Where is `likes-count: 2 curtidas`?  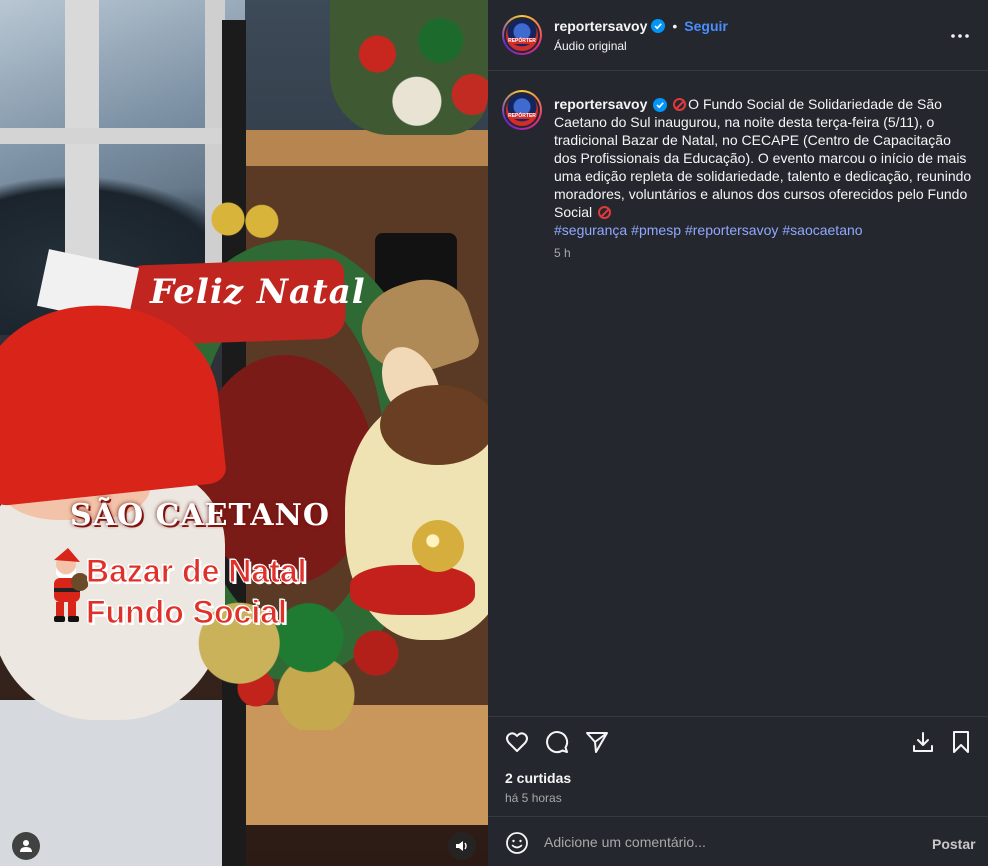
likes-count: 2 curtidas is located at coordinates (538, 778).